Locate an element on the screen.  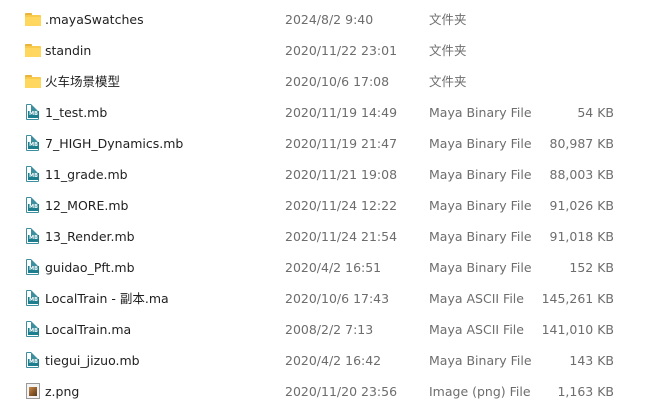
file-name: LocalTrain - 副本.ma is located at coordinates (107, 298).